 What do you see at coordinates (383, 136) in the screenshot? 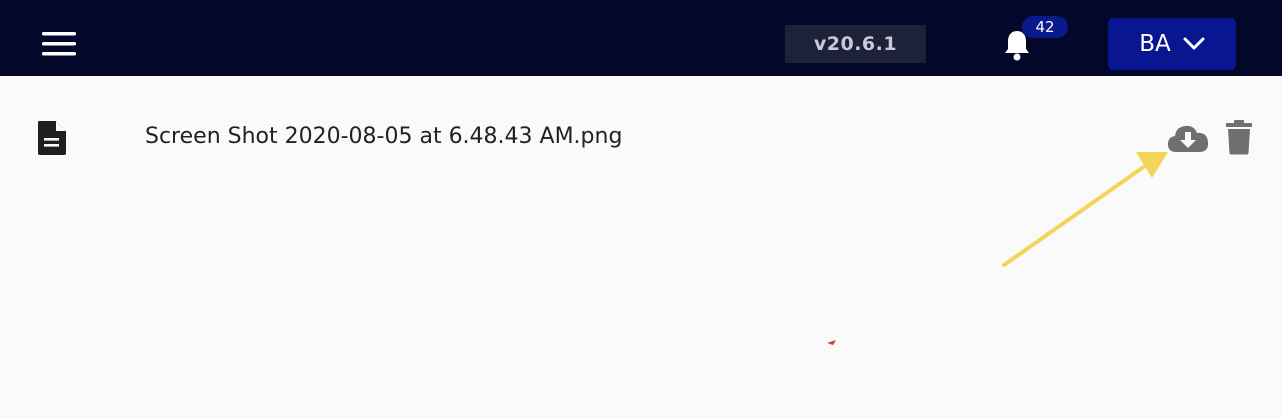
I see `file-name: Screen Shot 2020-08-05 at 6.48.43 AM.png` at bounding box center [383, 136].